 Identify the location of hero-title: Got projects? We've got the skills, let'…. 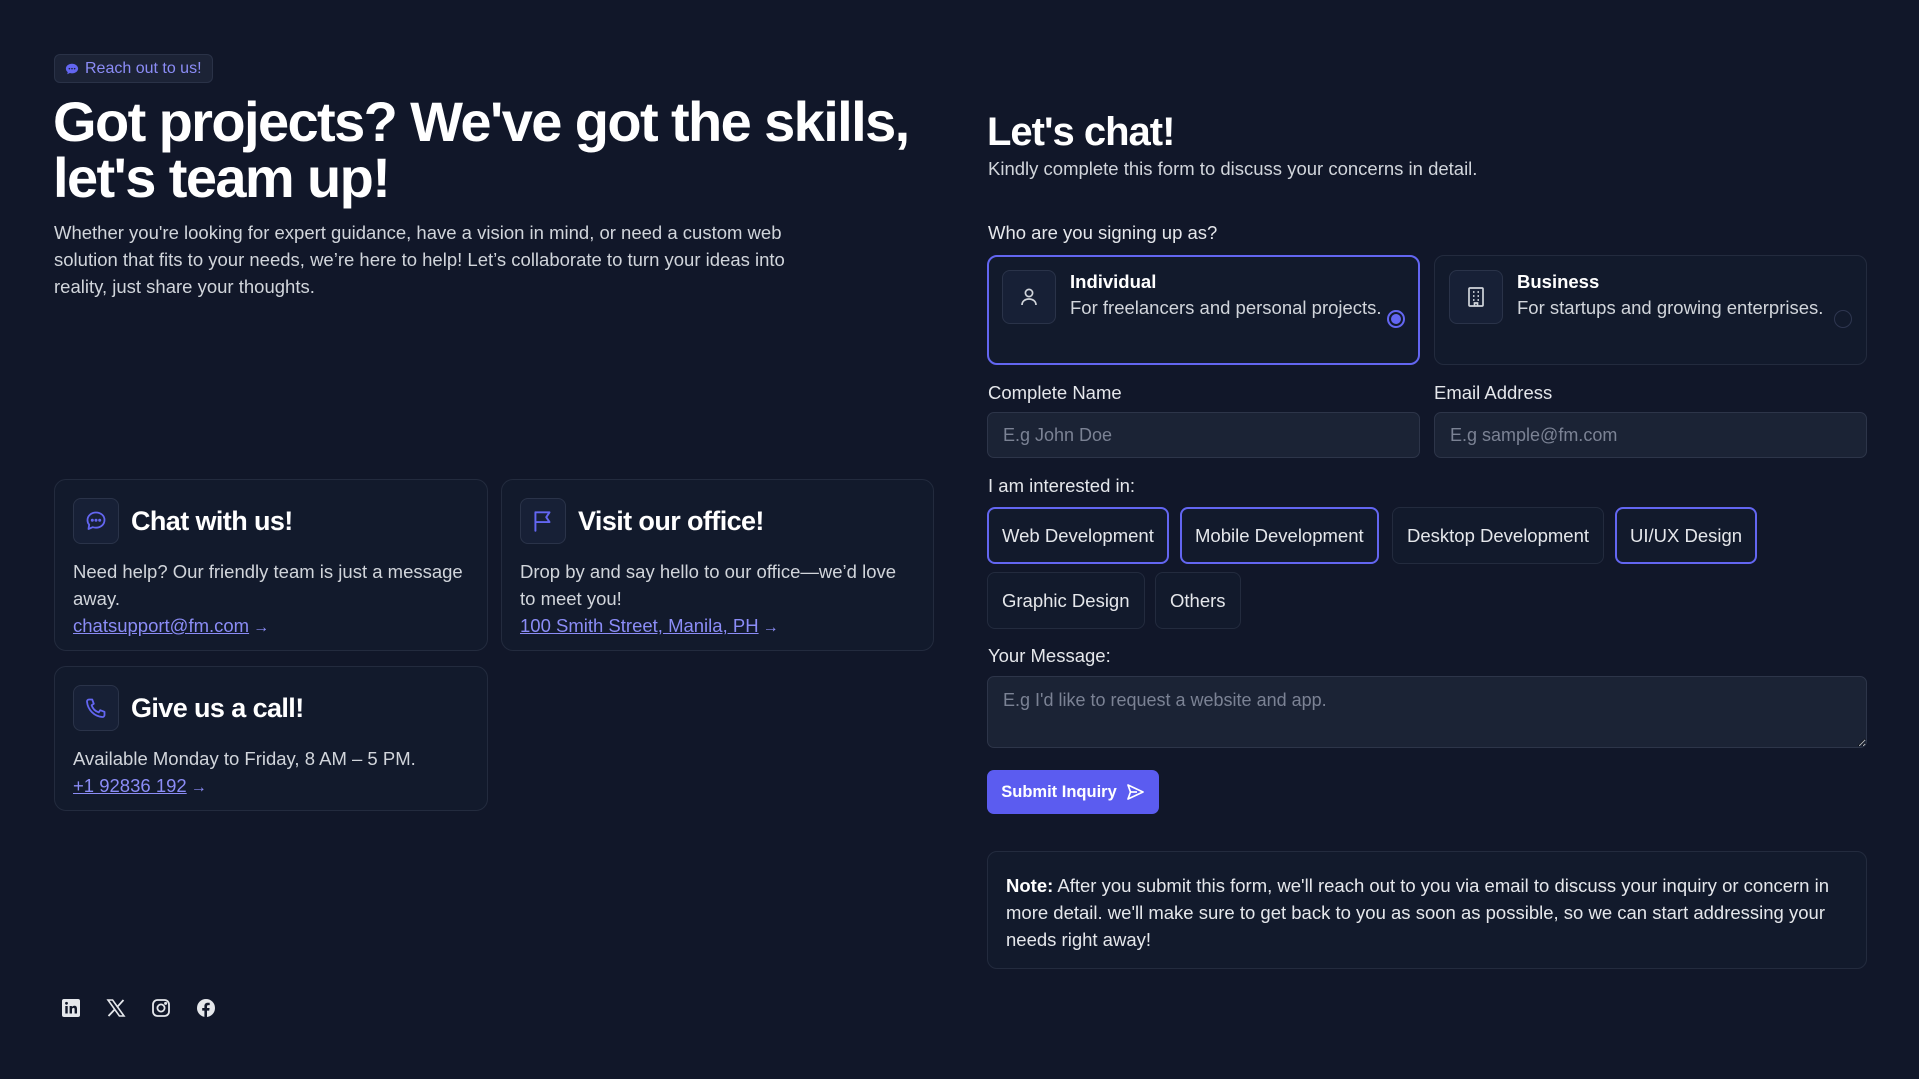
(481, 149).